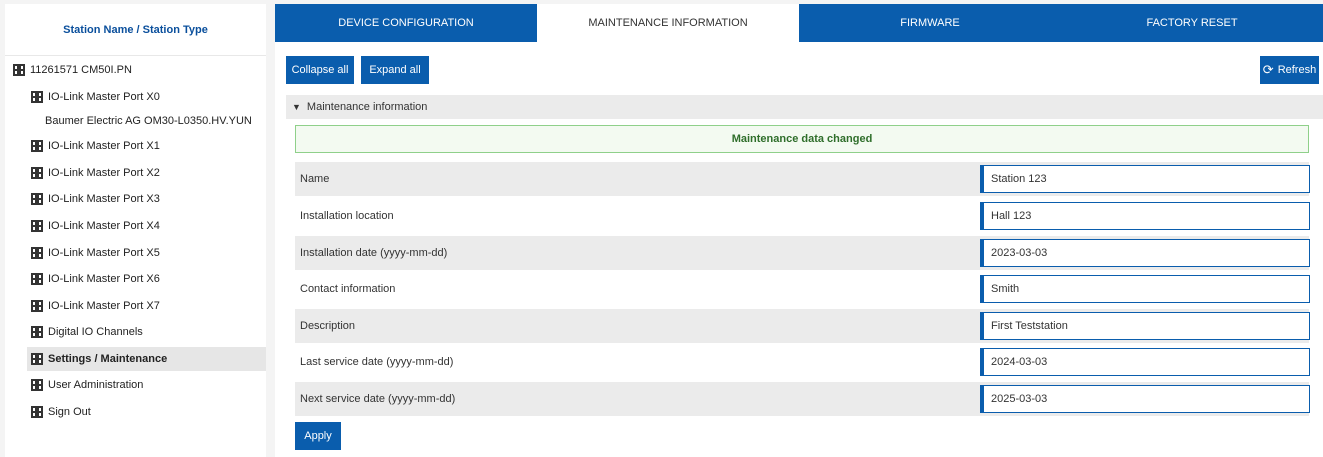 The width and height of the screenshot is (1323, 457). I want to click on tree-item-label: IO-Link Master Port X6, so click(104, 279).